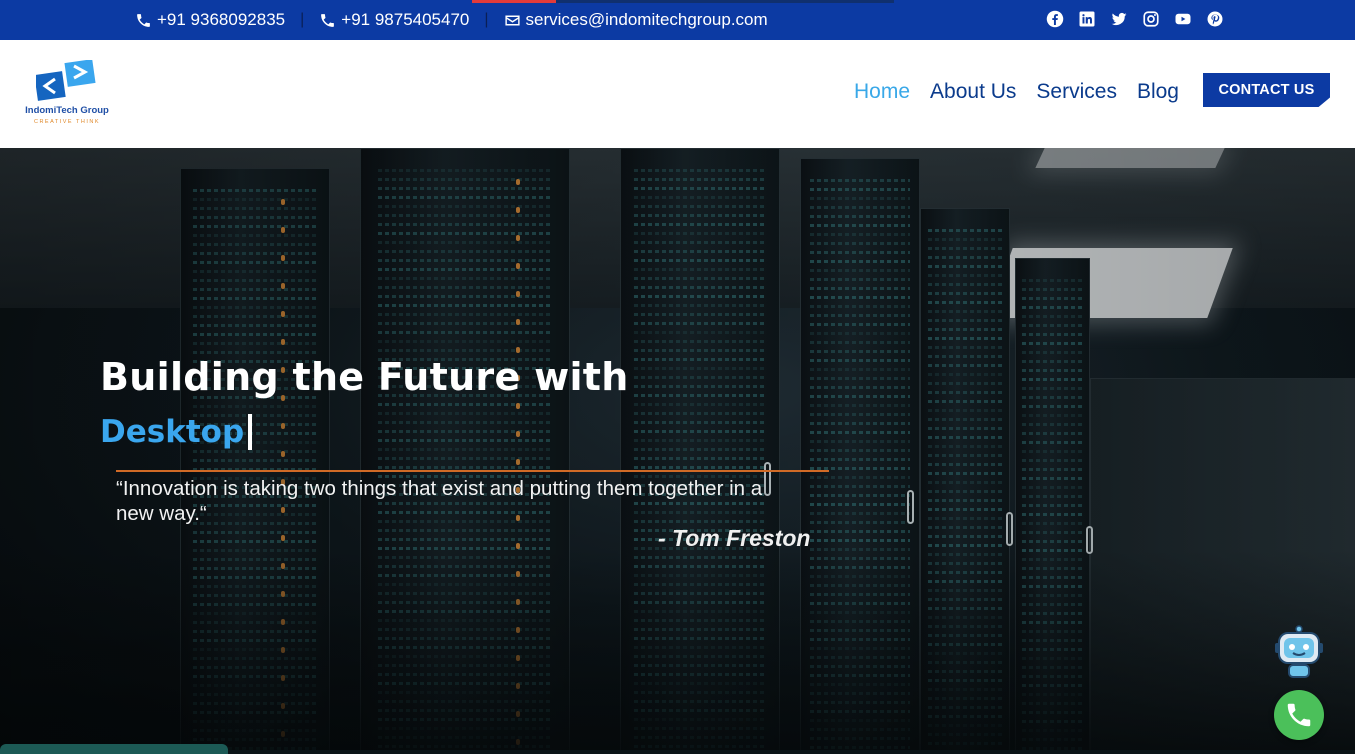 This screenshot has width=1355, height=754. I want to click on youtube-icon, so click(1183, 19).